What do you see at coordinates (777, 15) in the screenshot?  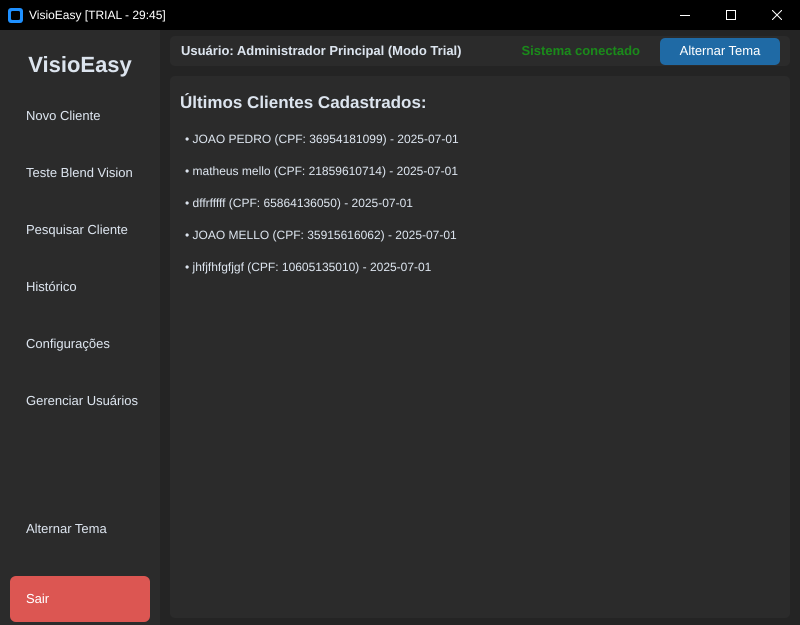 I see `close-icon` at bounding box center [777, 15].